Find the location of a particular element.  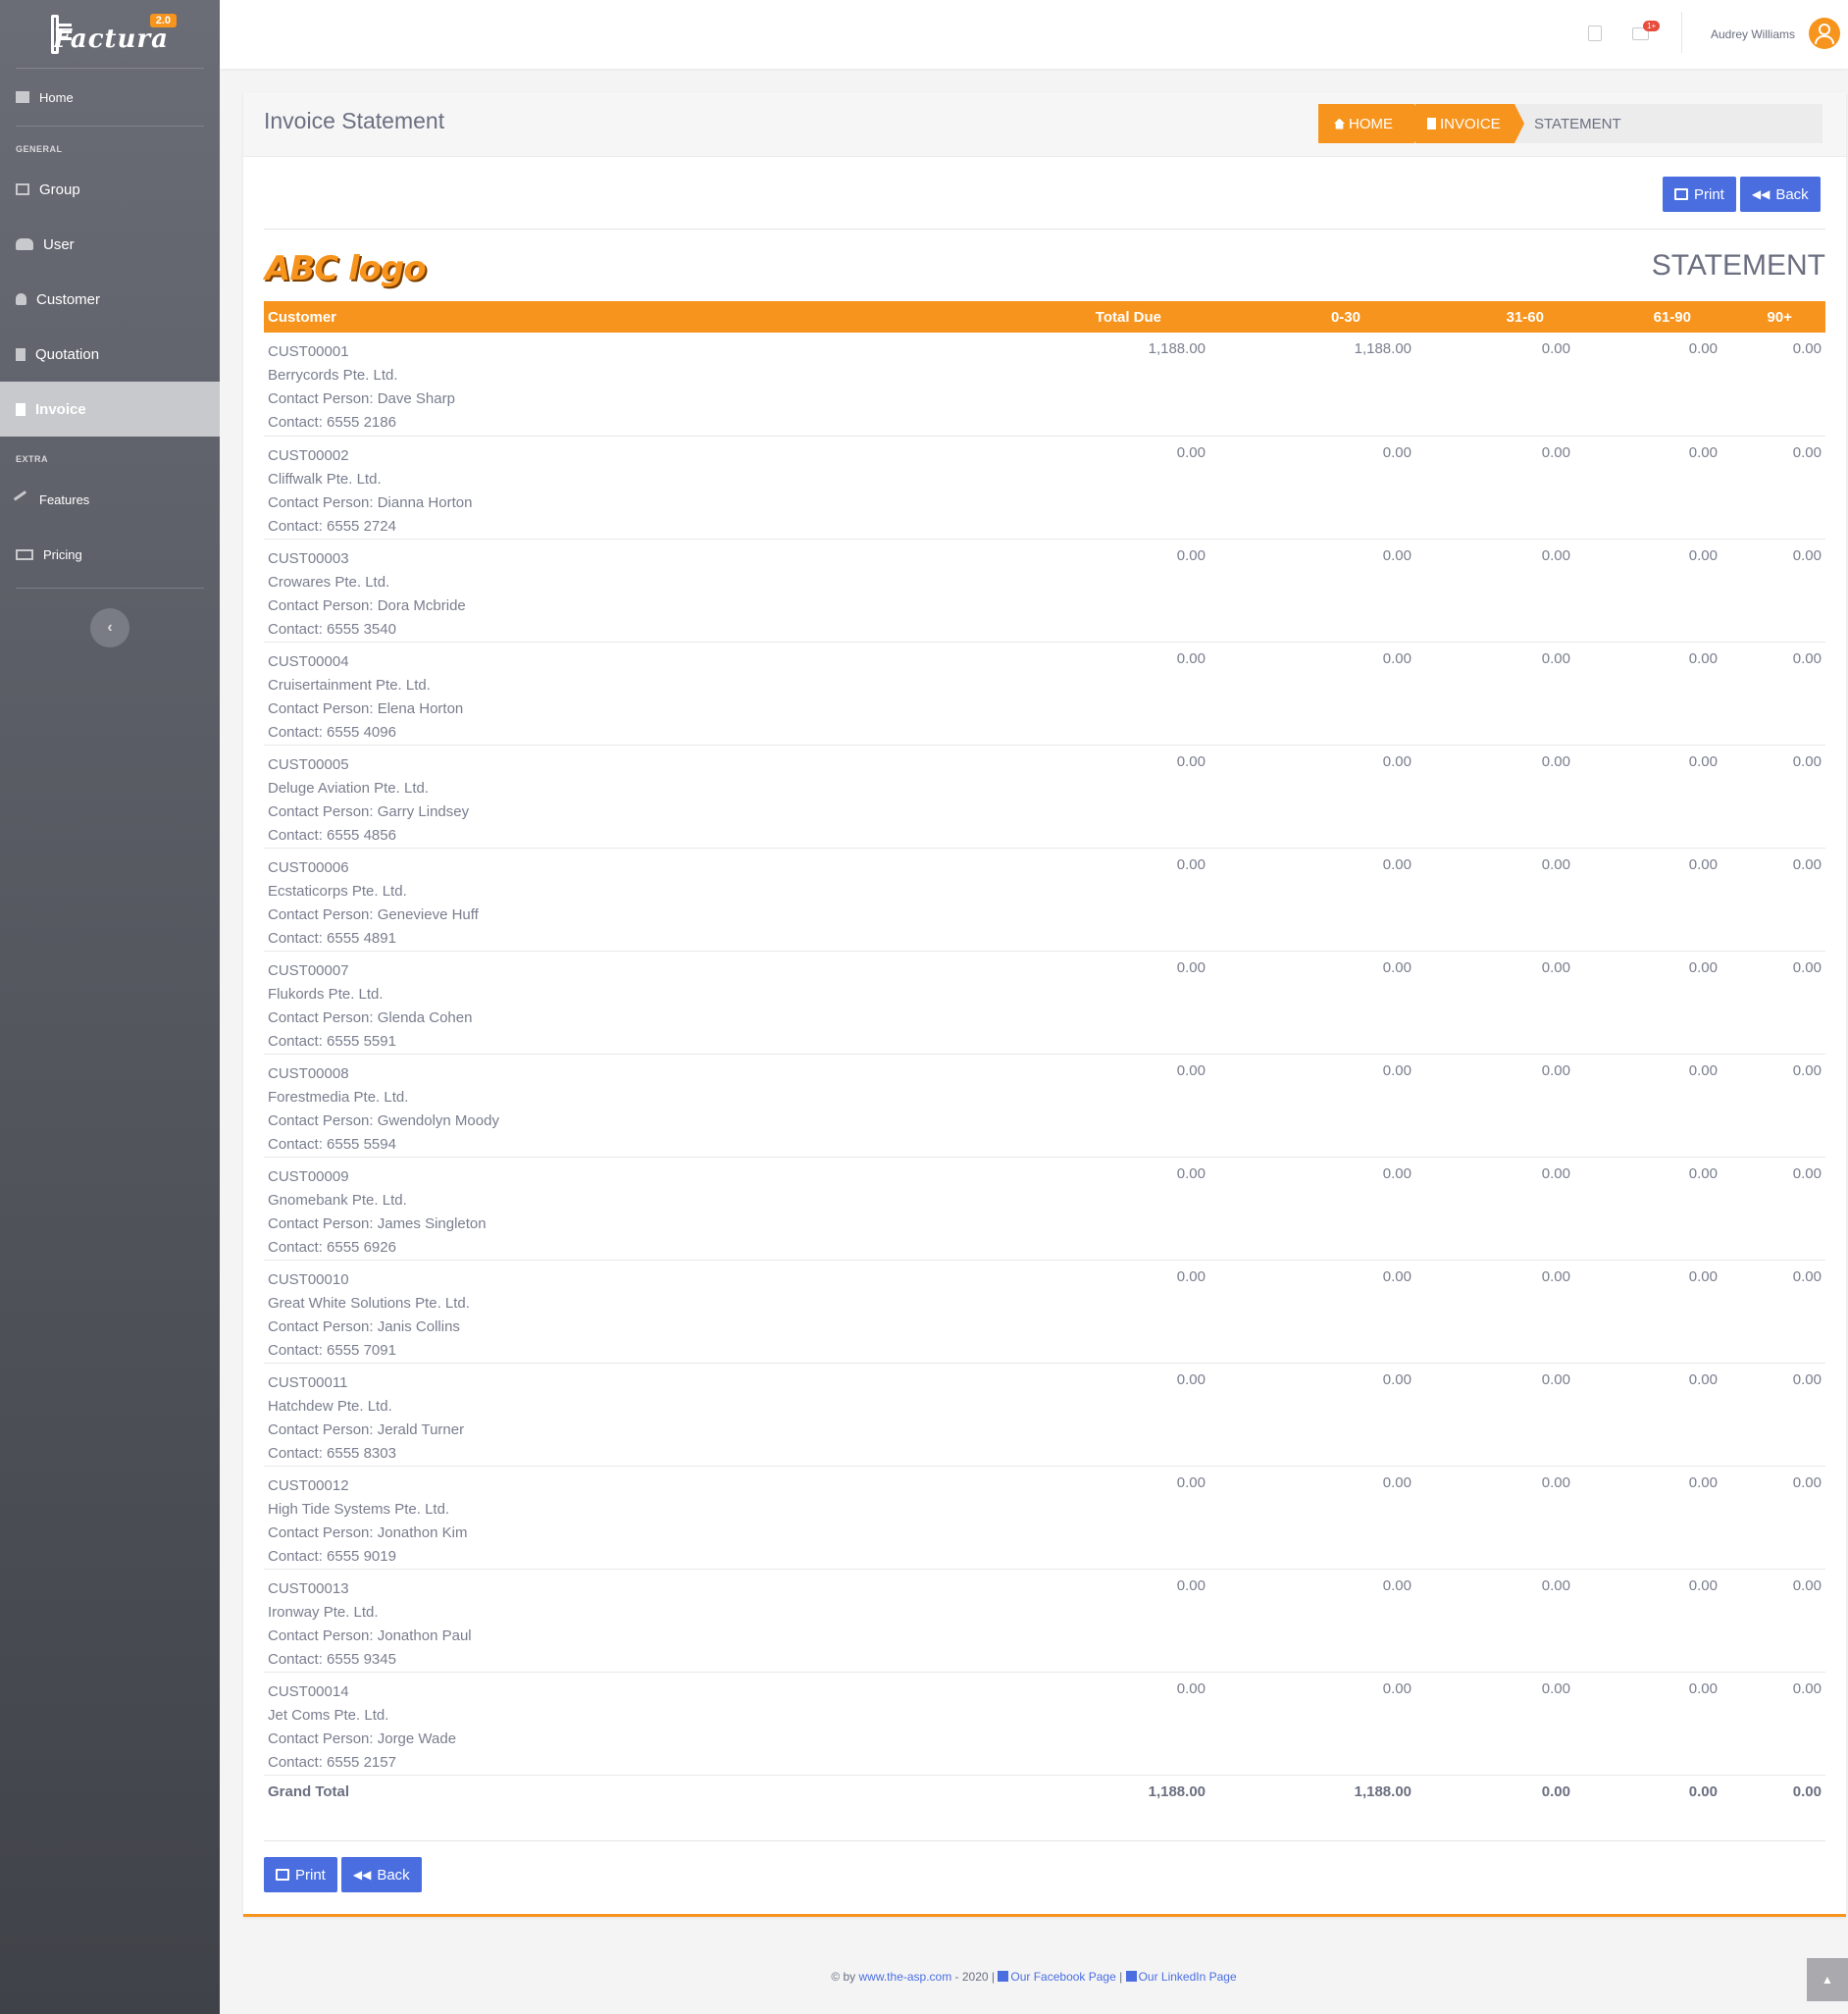

company-logo: ABC logo is located at coordinates (346, 268).